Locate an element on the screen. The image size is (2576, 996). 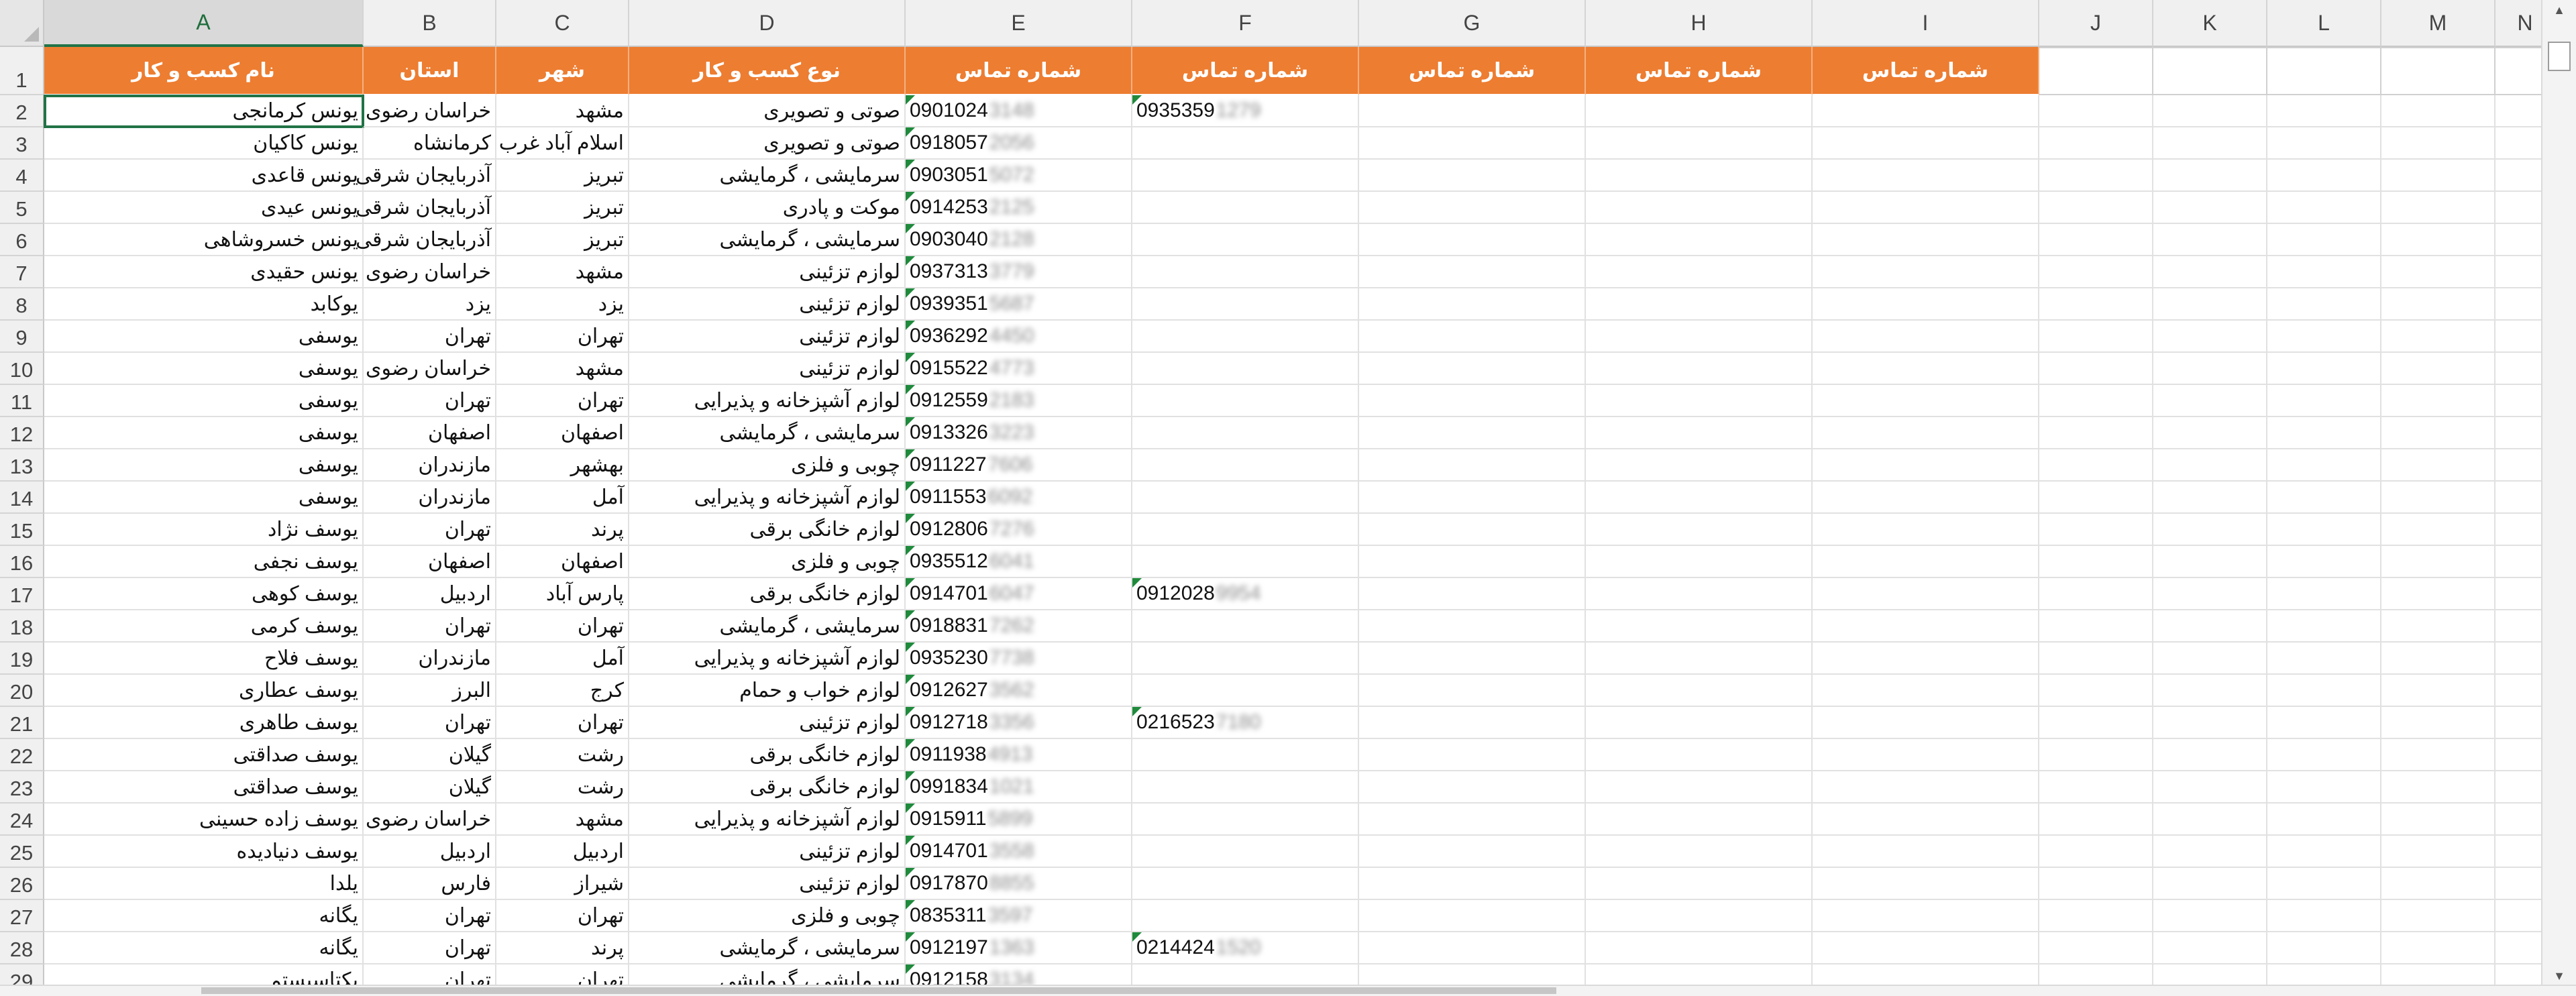
cell-province: اصفهان is located at coordinates (430, 433).